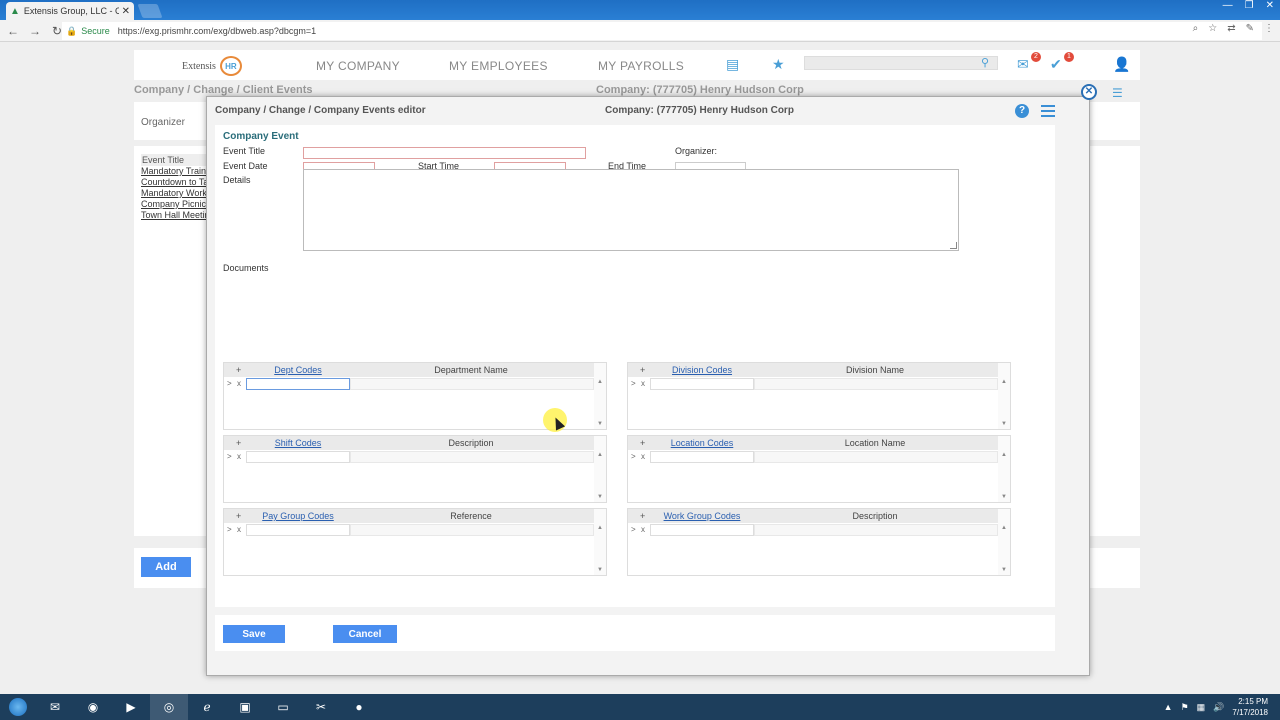 The width and height of the screenshot is (1280, 720). Describe the element at coordinates (298, 443) in the screenshot. I see `shift-codes-header: Shift Codes` at that location.